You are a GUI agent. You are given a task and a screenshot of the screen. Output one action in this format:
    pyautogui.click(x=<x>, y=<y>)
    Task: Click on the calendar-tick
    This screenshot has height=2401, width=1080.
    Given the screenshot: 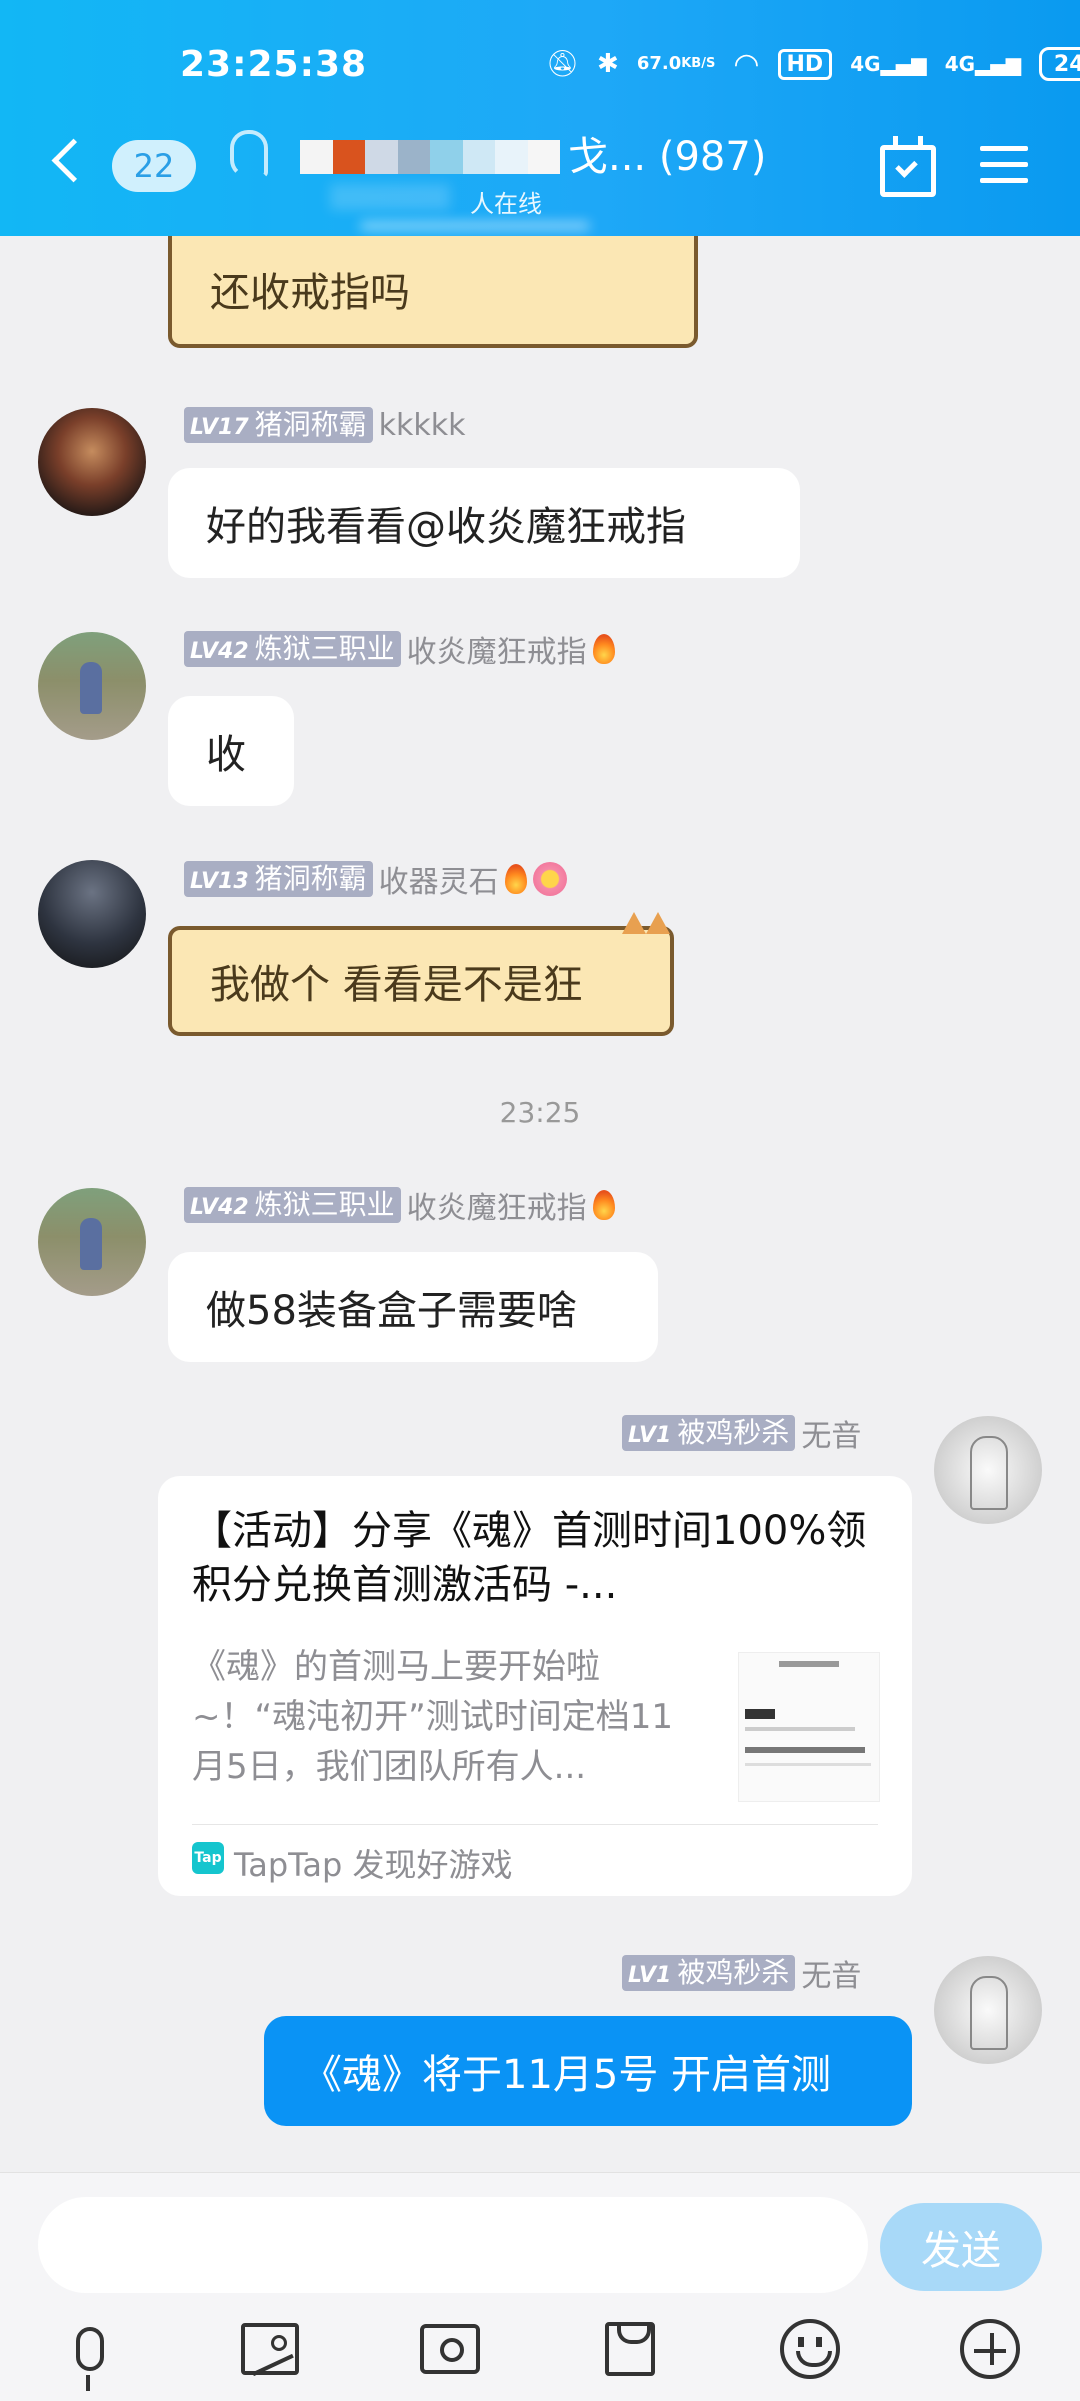 What is the action you would take?
    pyautogui.click(x=906, y=166)
    